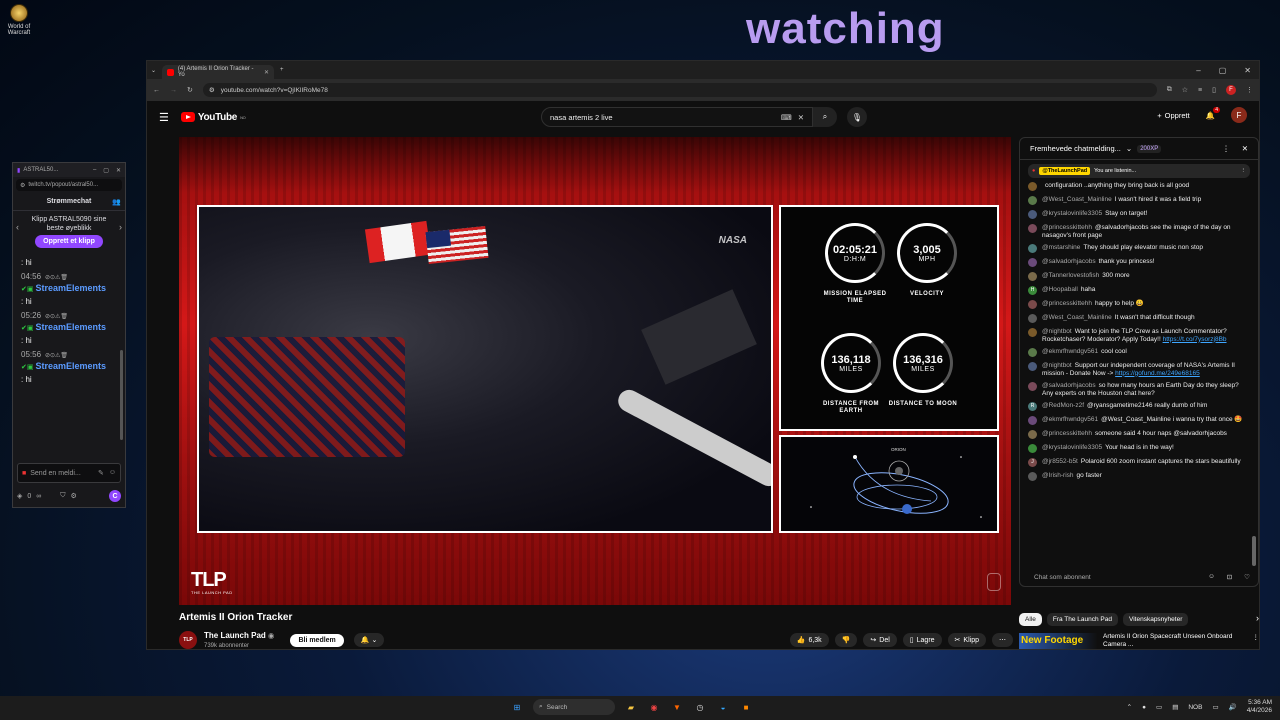 The image size is (1280, 720). Describe the element at coordinates (369, 640) in the screenshot. I see `subscribe-bell-button: 🔔 ⌄` at that location.